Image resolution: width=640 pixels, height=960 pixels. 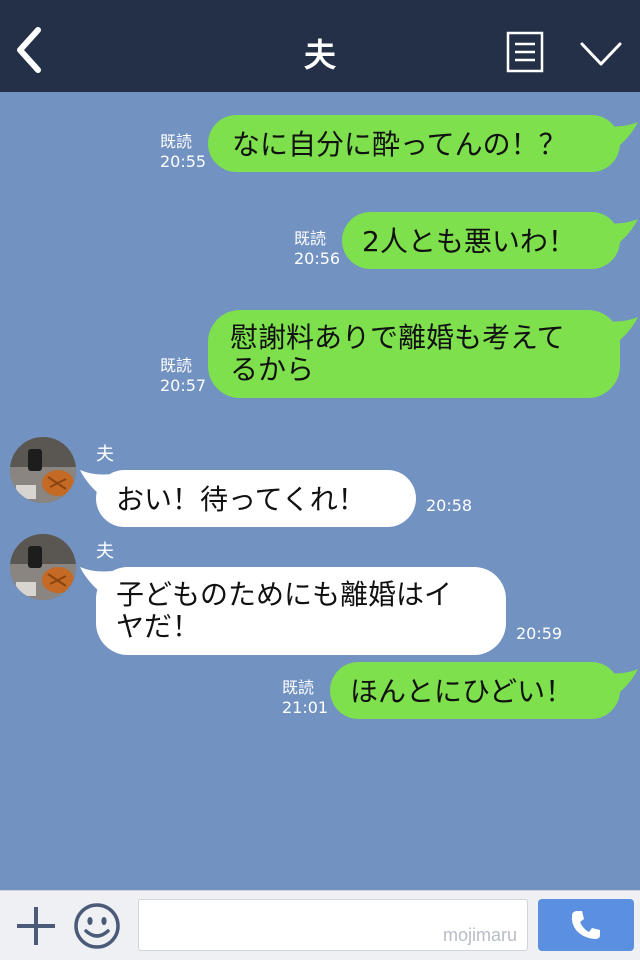 What do you see at coordinates (305, 697) in the screenshot?
I see `read-receipt: 既読 21:01` at bounding box center [305, 697].